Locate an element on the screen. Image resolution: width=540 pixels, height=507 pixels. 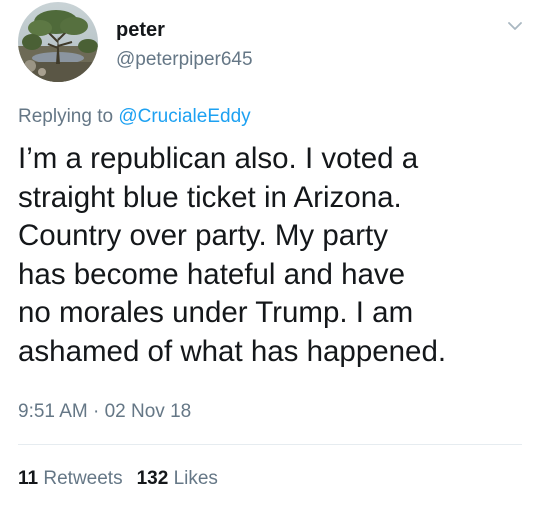
tweet-timestamp: 9:51 AM · 02 Nov 18 is located at coordinates (104, 412).